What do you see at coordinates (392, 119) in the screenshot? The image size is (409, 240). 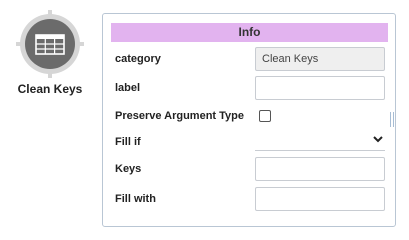 I see `panel-resize-handle` at bounding box center [392, 119].